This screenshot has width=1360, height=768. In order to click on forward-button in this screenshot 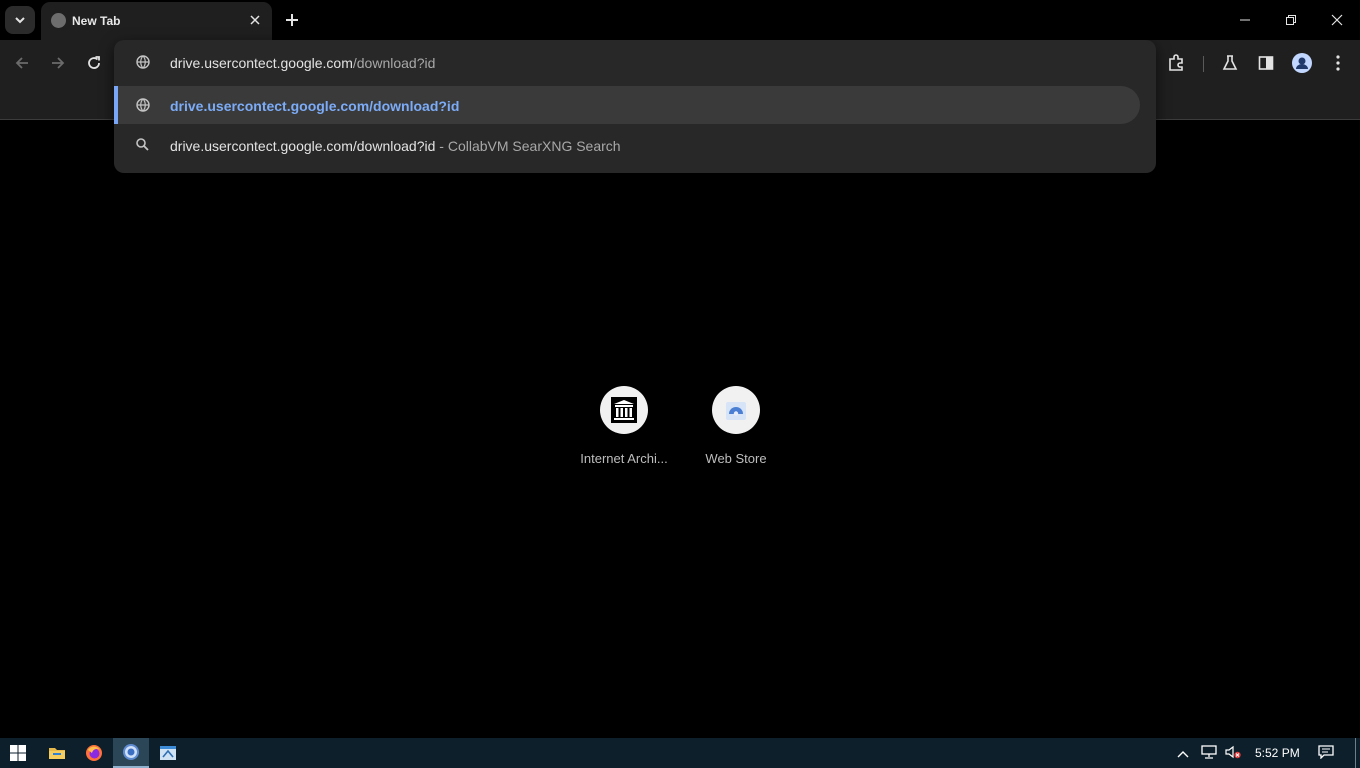, I will do `click(58, 63)`.